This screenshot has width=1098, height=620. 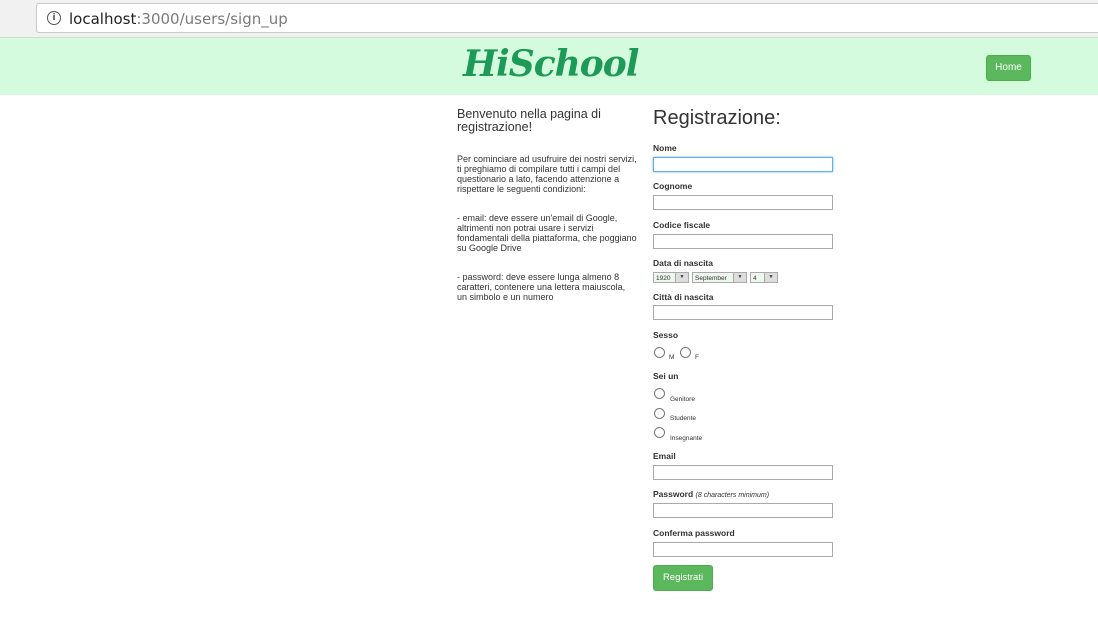 What do you see at coordinates (743, 312) in the screenshot?
I see `citta-nascita-input` at bounding box center [743, 312].